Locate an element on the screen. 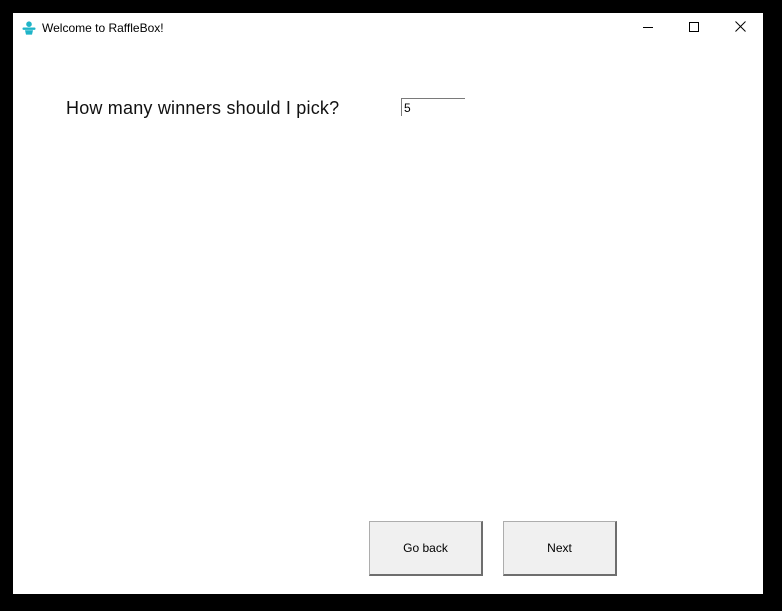 The height and width of the screenshot is (611, 782). winners-count-input is located at coordinates (433, 107).